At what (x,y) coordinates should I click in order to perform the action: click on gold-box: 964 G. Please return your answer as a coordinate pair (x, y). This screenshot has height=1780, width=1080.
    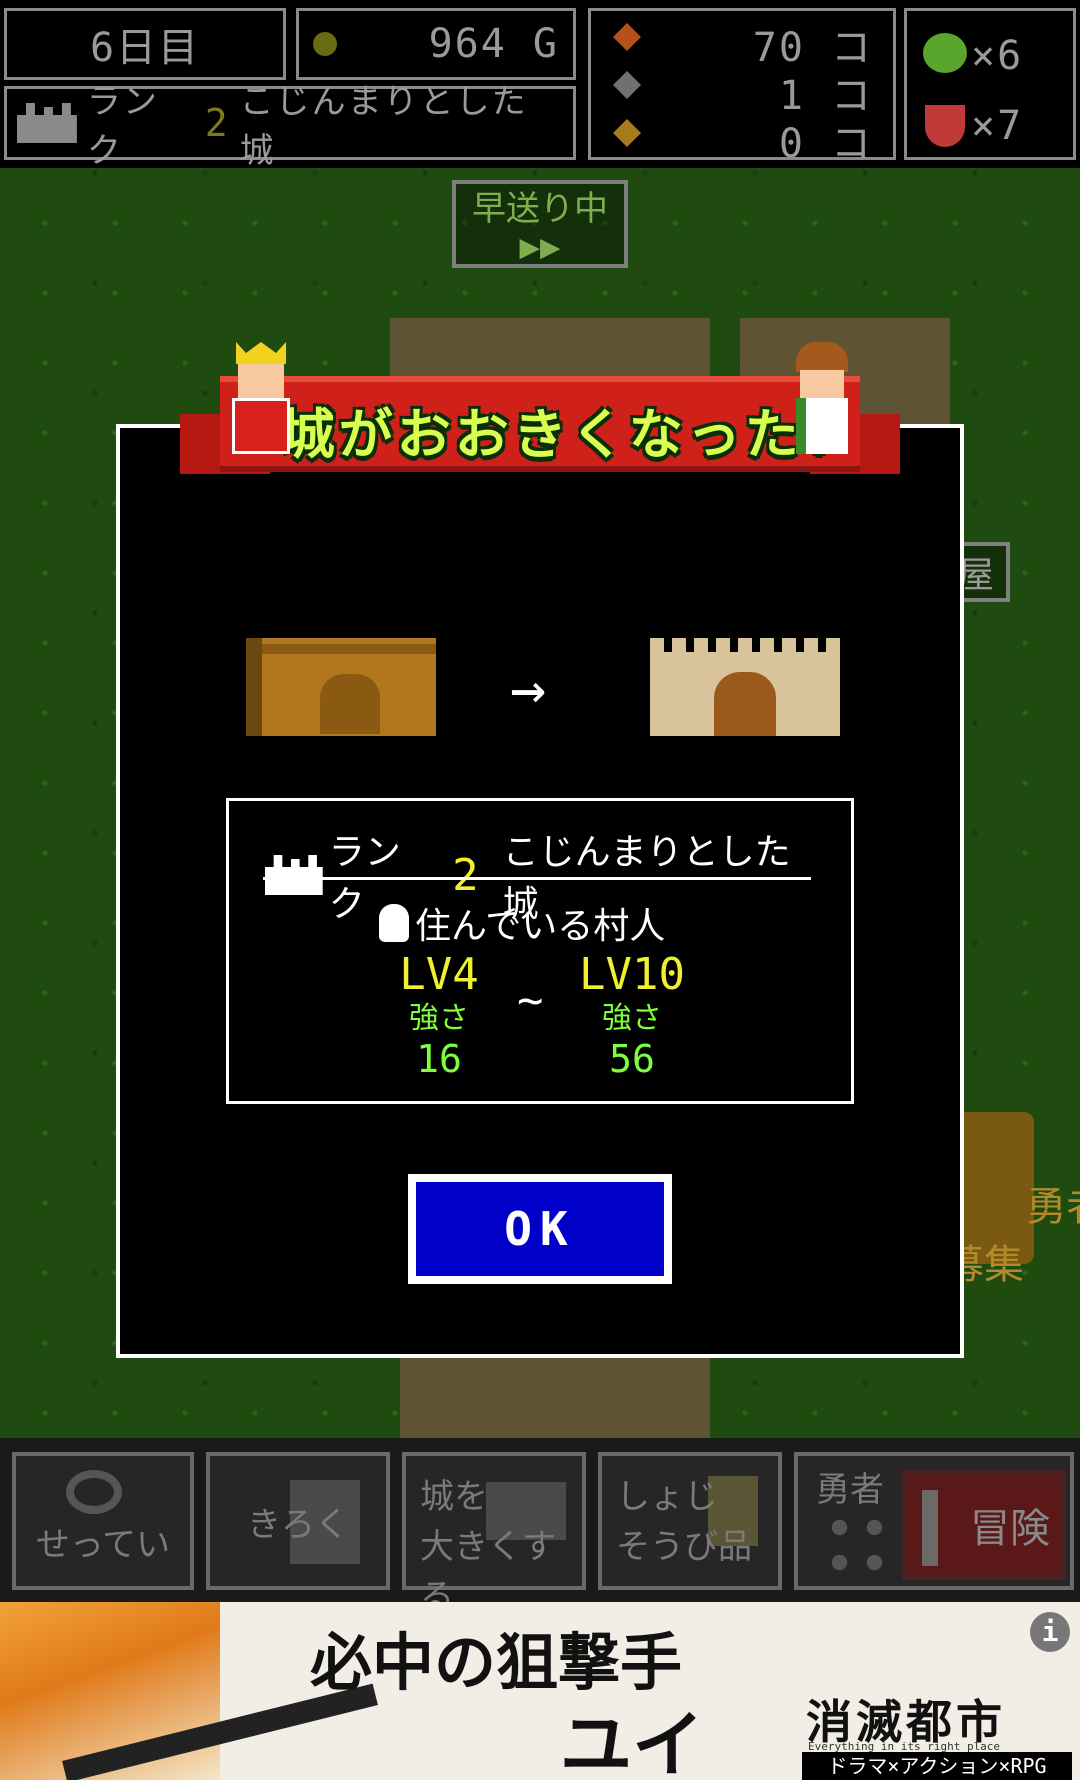
    Looking at the image, I should click on (436, 44).